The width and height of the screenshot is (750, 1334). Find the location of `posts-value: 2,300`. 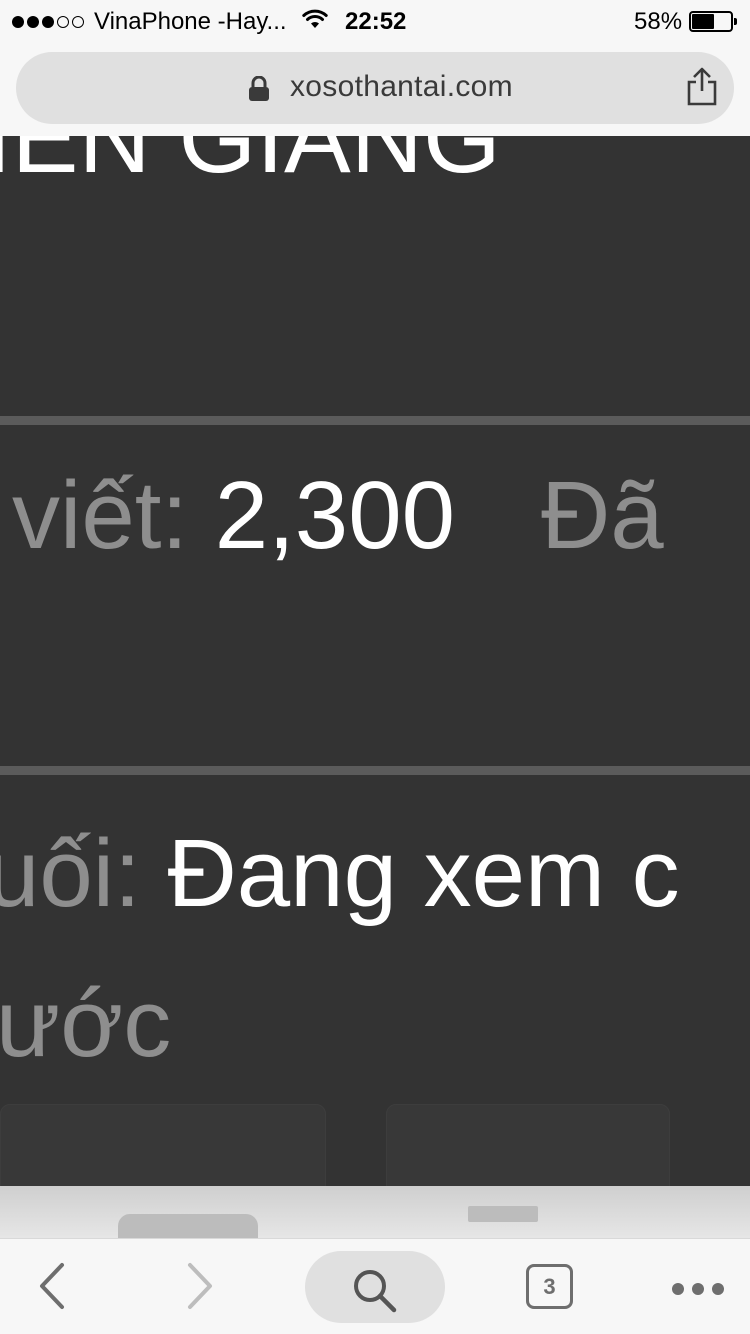

posts-value: 2,300 is located at coordinates (334, 515).